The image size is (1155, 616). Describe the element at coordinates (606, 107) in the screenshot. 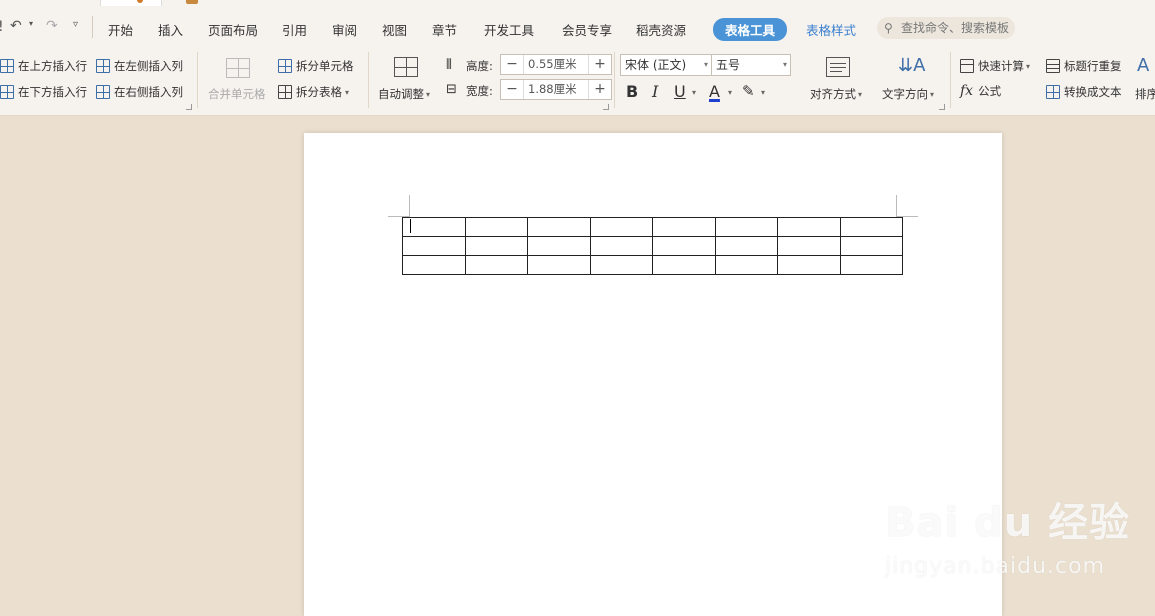

I see `cell-size-launcher-icon` at that location.